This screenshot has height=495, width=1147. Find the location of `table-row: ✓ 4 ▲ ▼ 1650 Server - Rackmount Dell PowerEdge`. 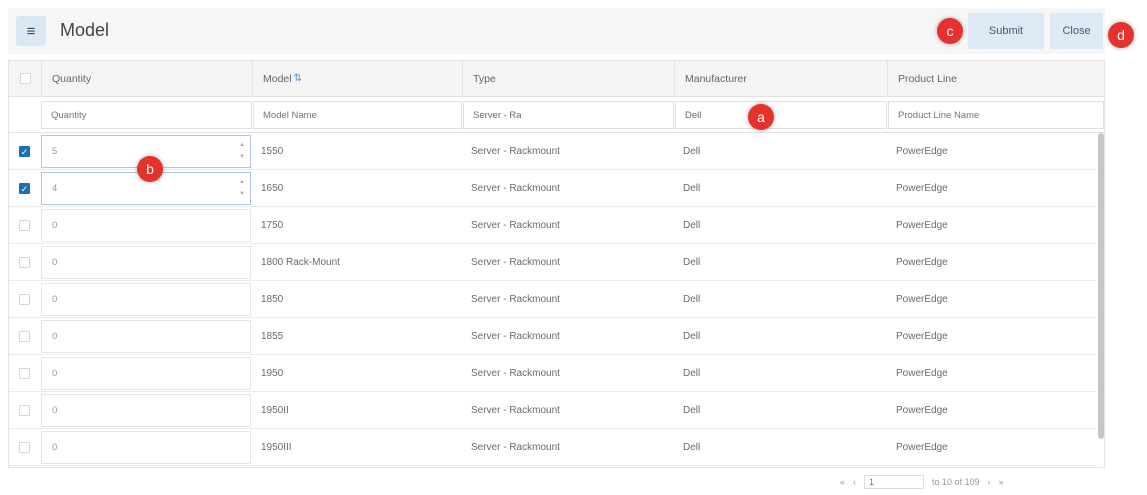

table-row: ✓ 4 ▲ ▼ 1650 Server - Rackmount Dell PowerEdge is located at coordinates (553, 188).